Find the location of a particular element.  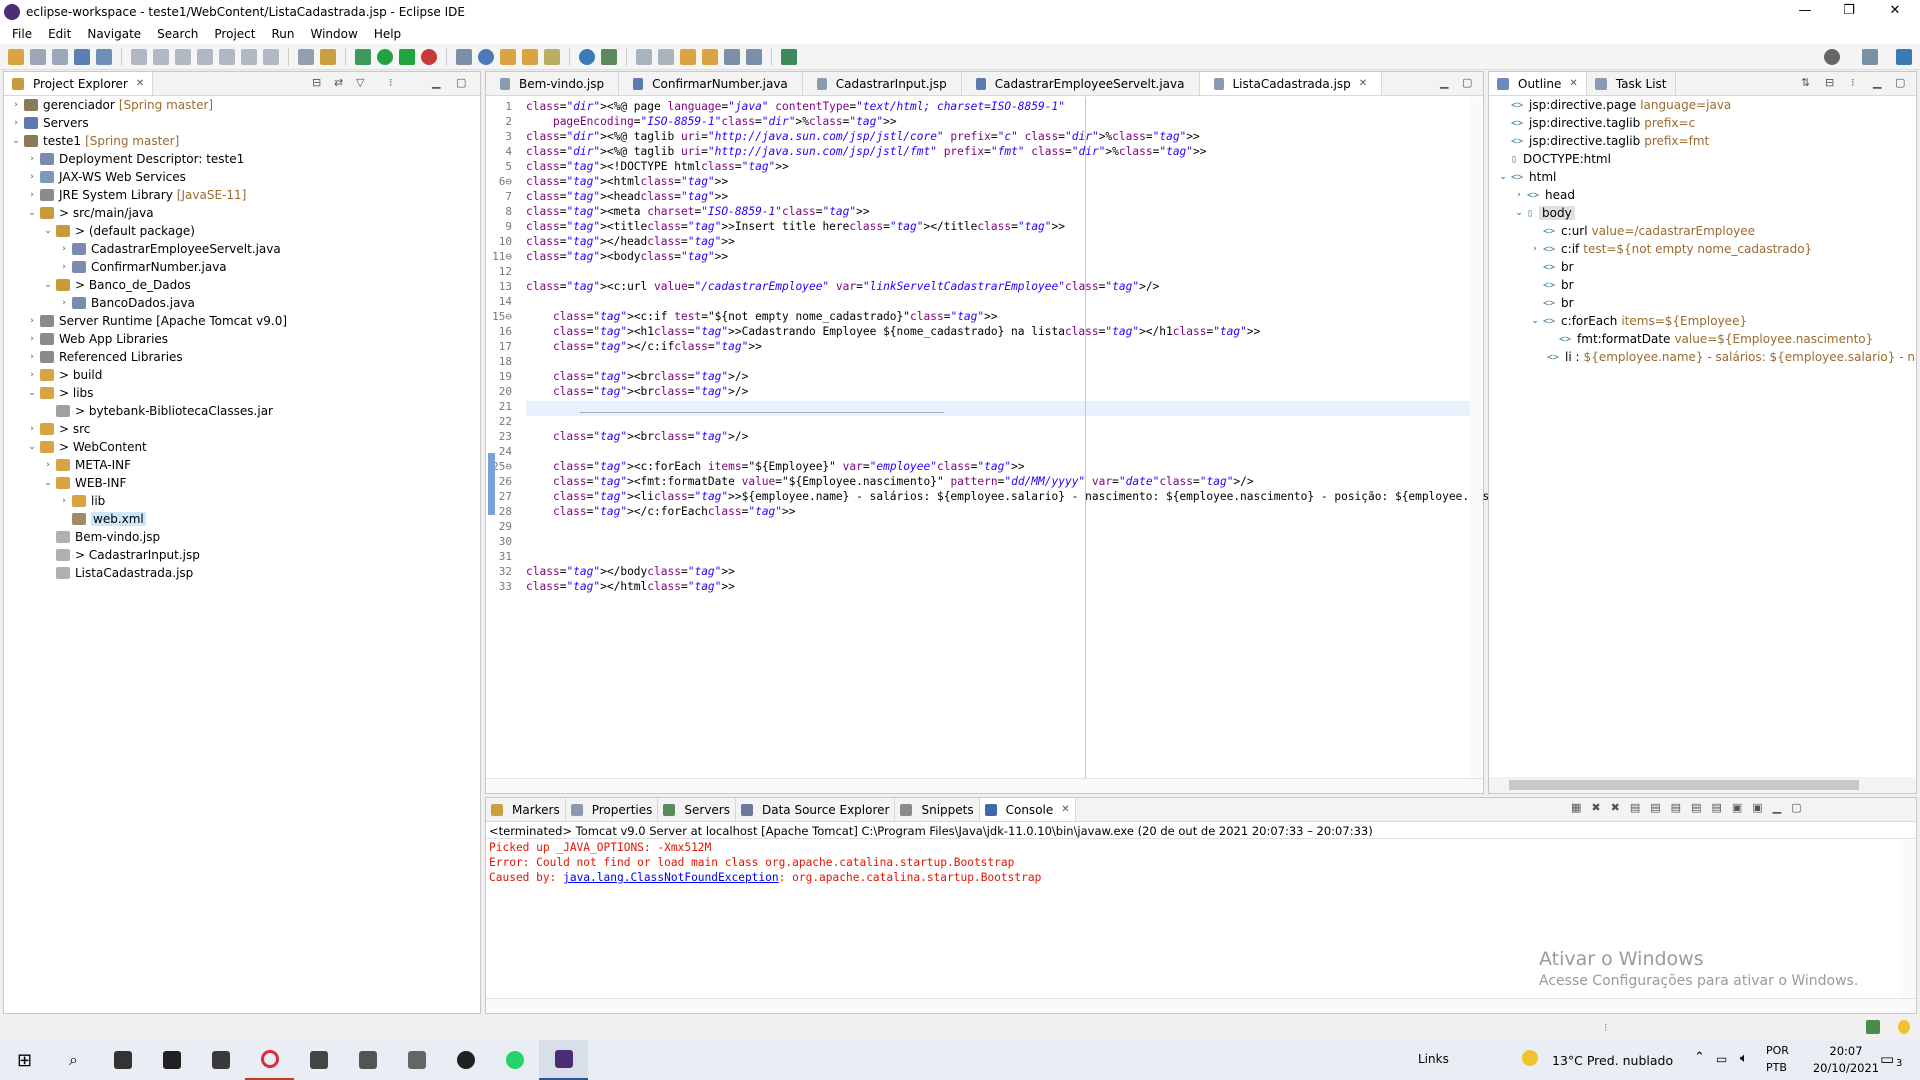

java-ee-perspective-icon is located at coordinates (1904, 57).